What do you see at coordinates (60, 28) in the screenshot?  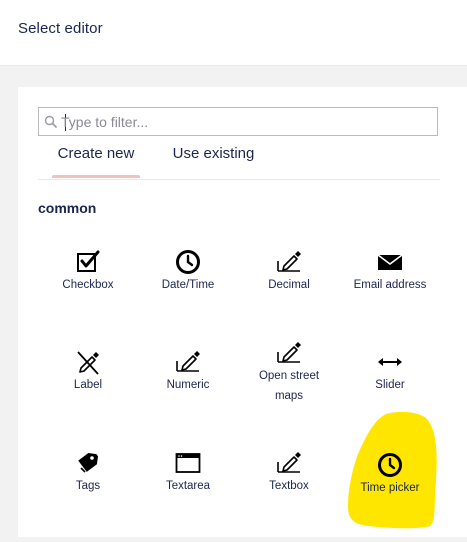 I see `dialog-title: Select editor` at bounding box center [60, 28].